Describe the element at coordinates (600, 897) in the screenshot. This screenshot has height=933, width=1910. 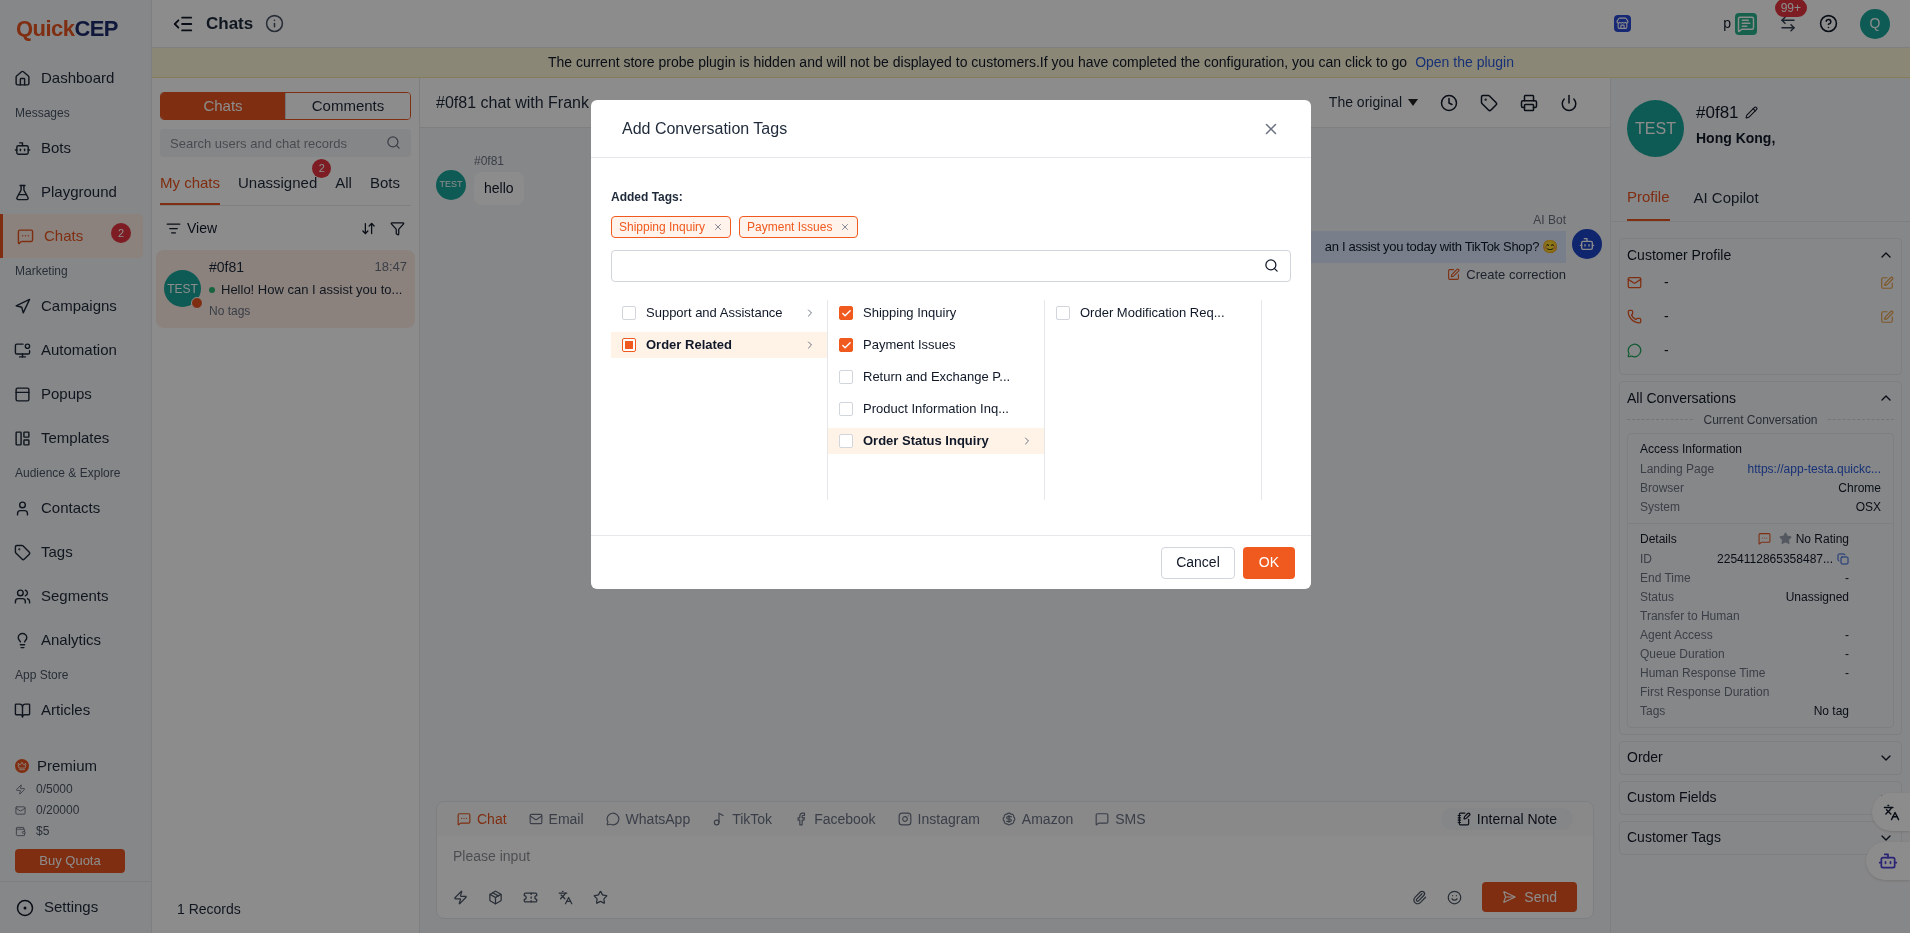
I see `star-icon` at that location.